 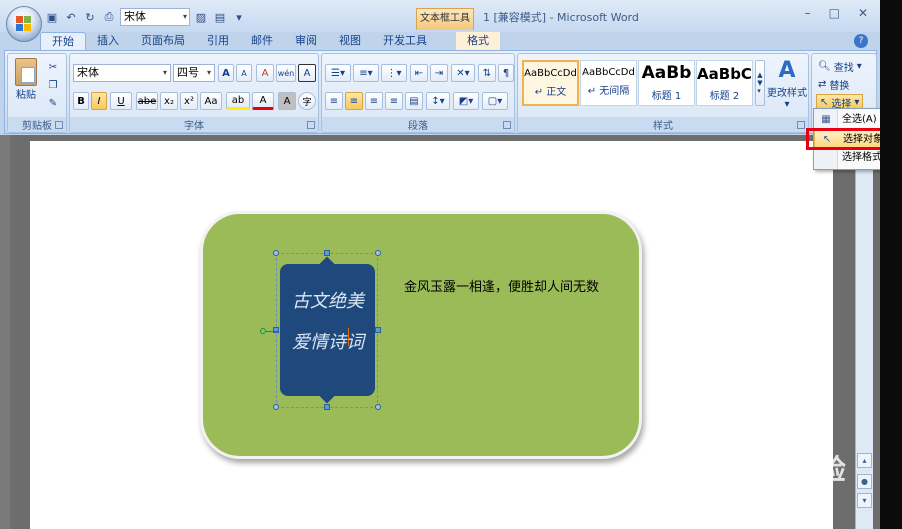 What do you see at coordinates (864, 332) in the screenshot?
I see `vertical-scrollbar: ▴ ● ▾` at bounding box center [864, 332].